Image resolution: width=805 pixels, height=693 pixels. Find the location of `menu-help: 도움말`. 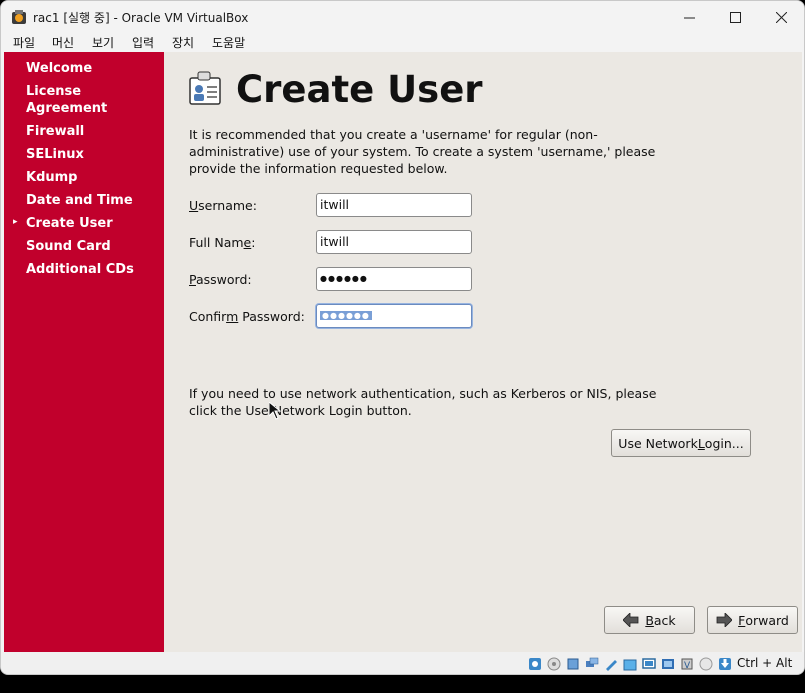

menu-help: 도움말 is located at coordinates (228, 42).